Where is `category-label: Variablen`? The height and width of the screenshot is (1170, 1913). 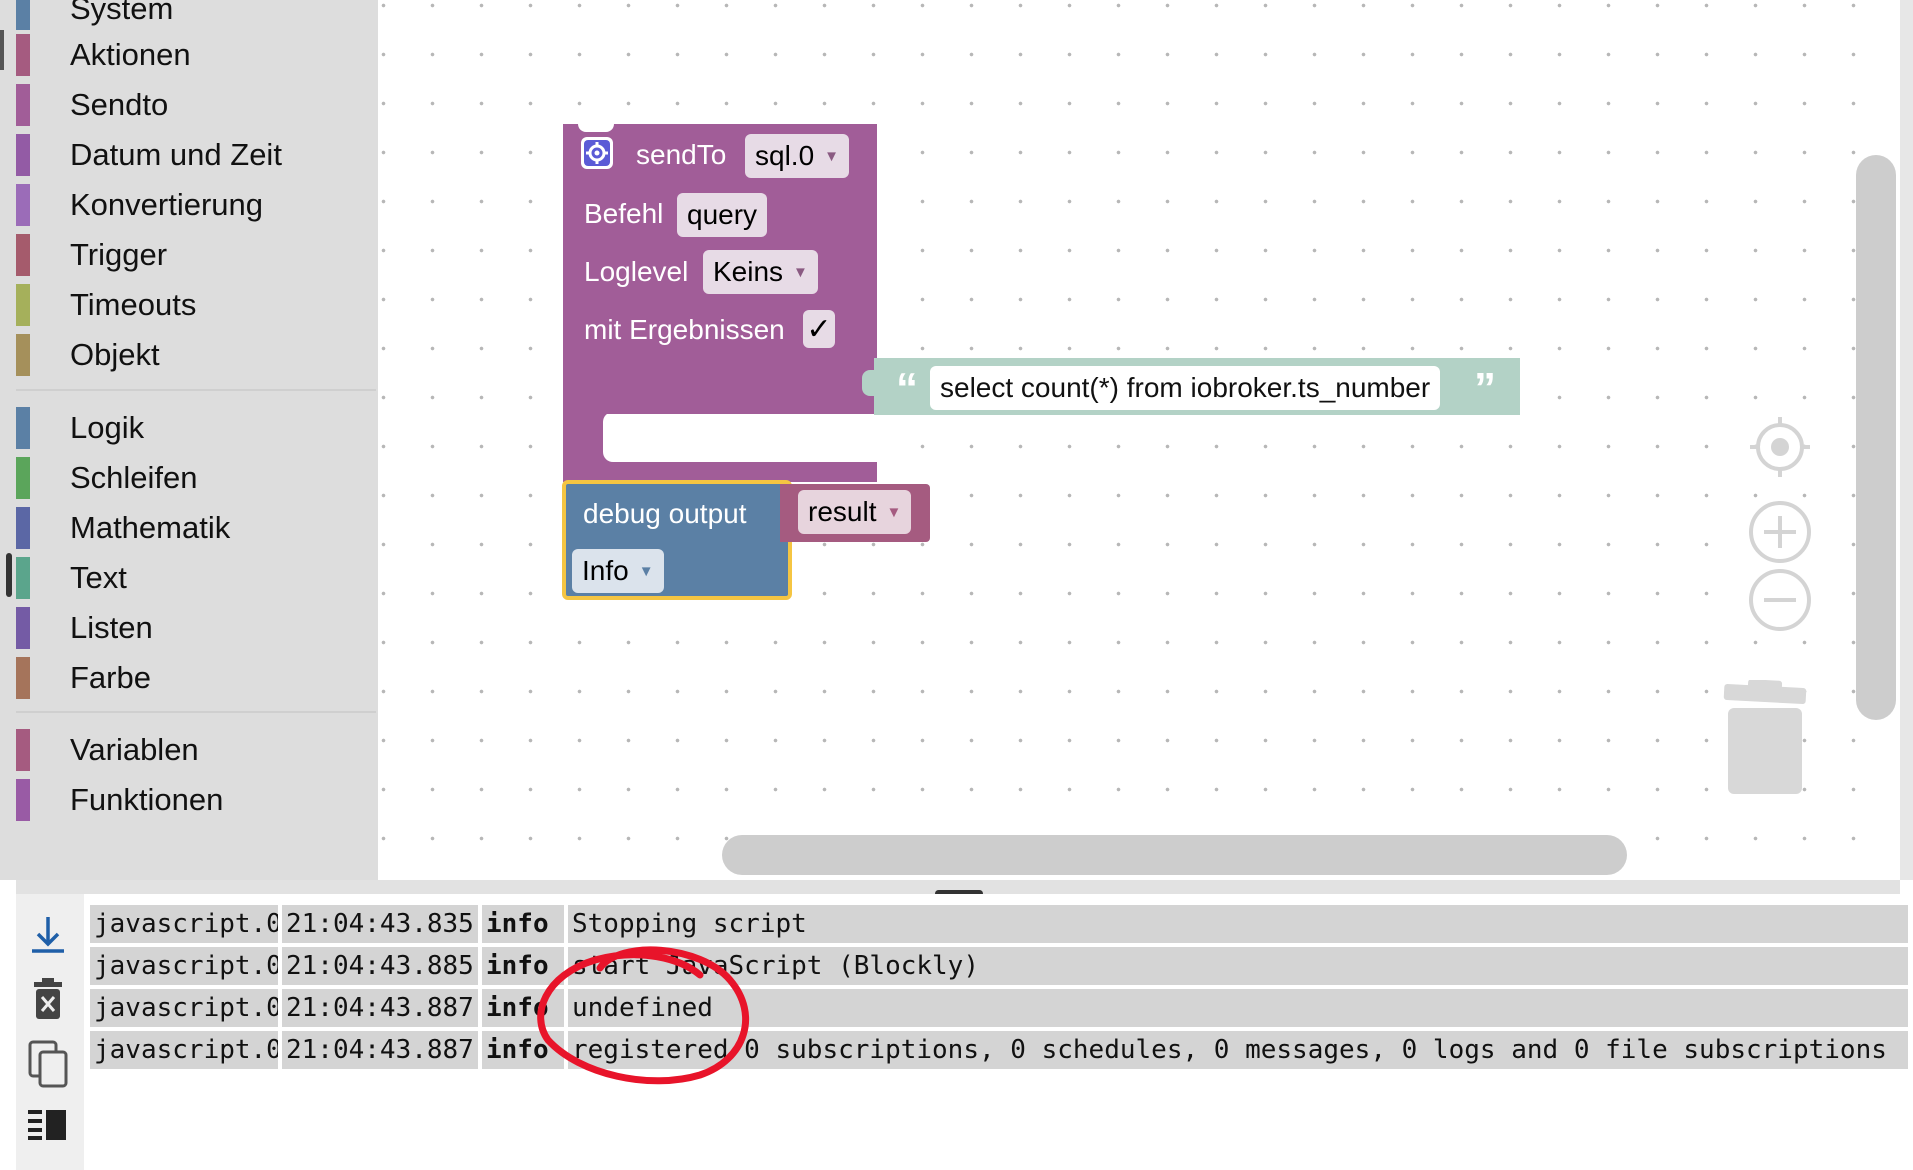 category-label: Variablen is located at coordinates (134, 749).